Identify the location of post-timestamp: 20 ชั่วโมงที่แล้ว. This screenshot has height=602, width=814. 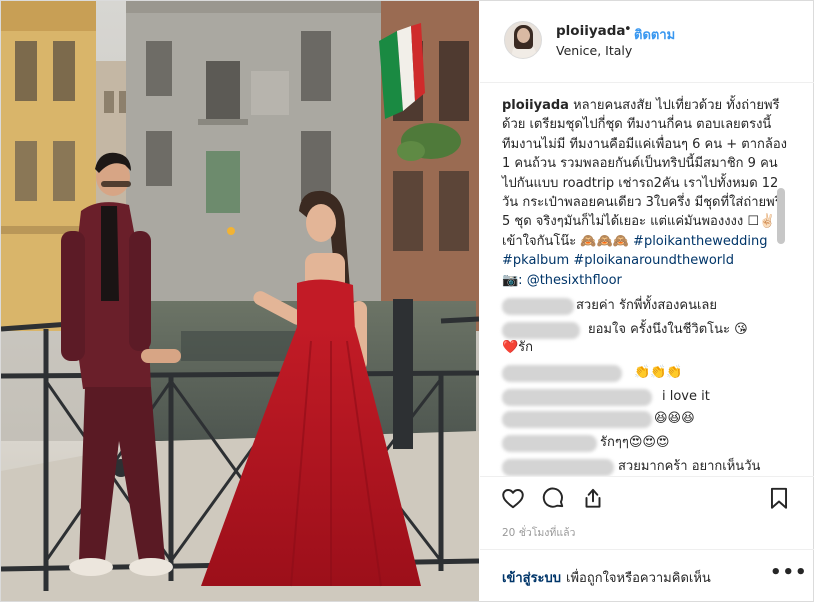
(538, 532).